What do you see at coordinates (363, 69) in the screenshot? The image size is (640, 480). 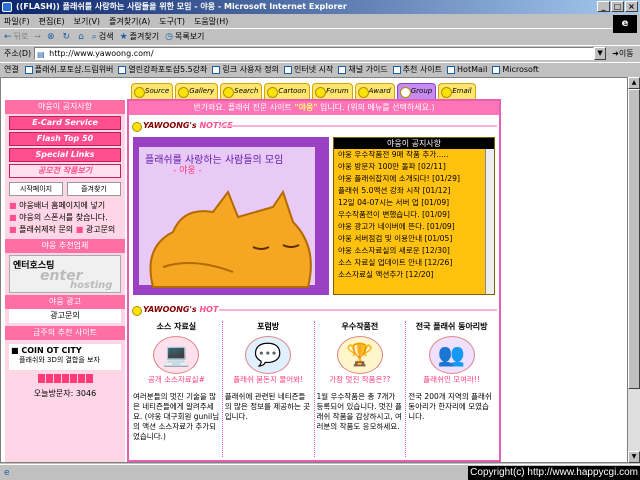 I see `link-item: 채널 가이드` at bounding box center [363, 69].